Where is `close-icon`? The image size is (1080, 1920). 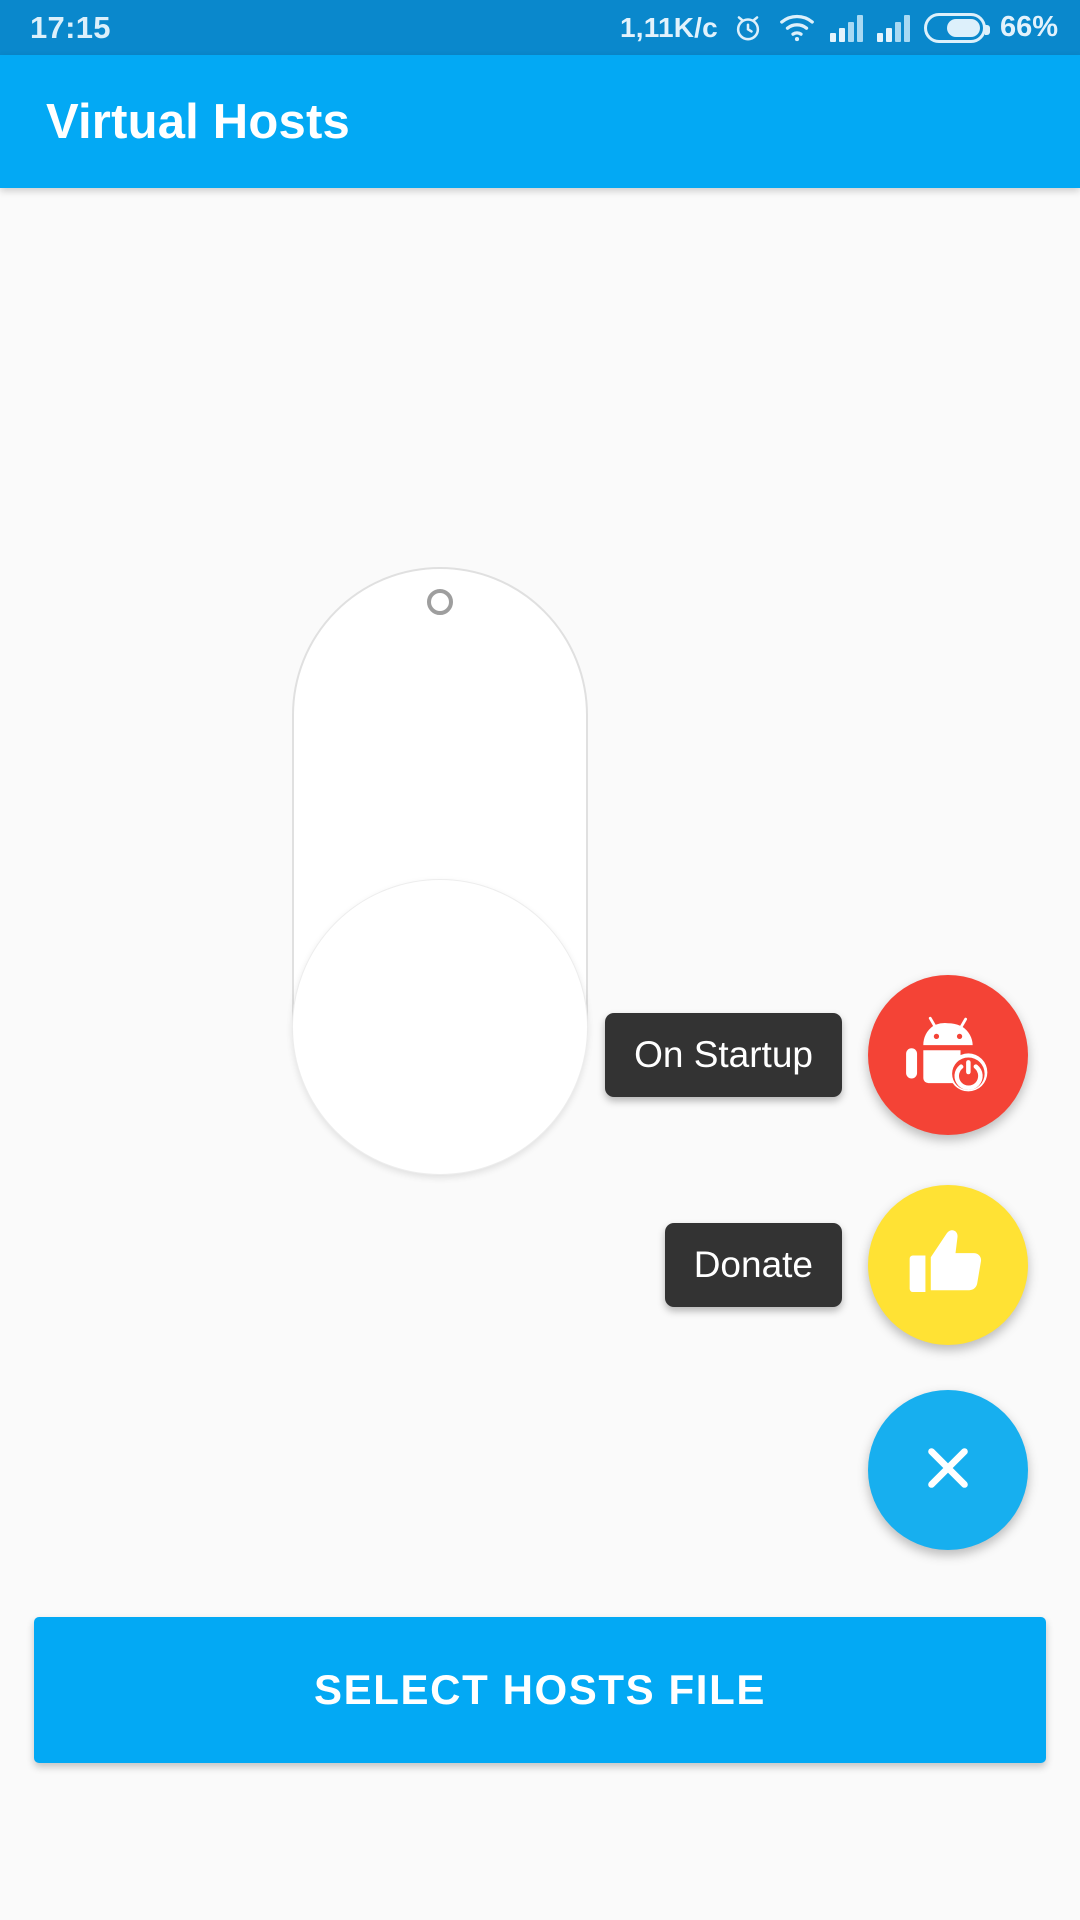 close-icon is located at coordinates (948, 1470).